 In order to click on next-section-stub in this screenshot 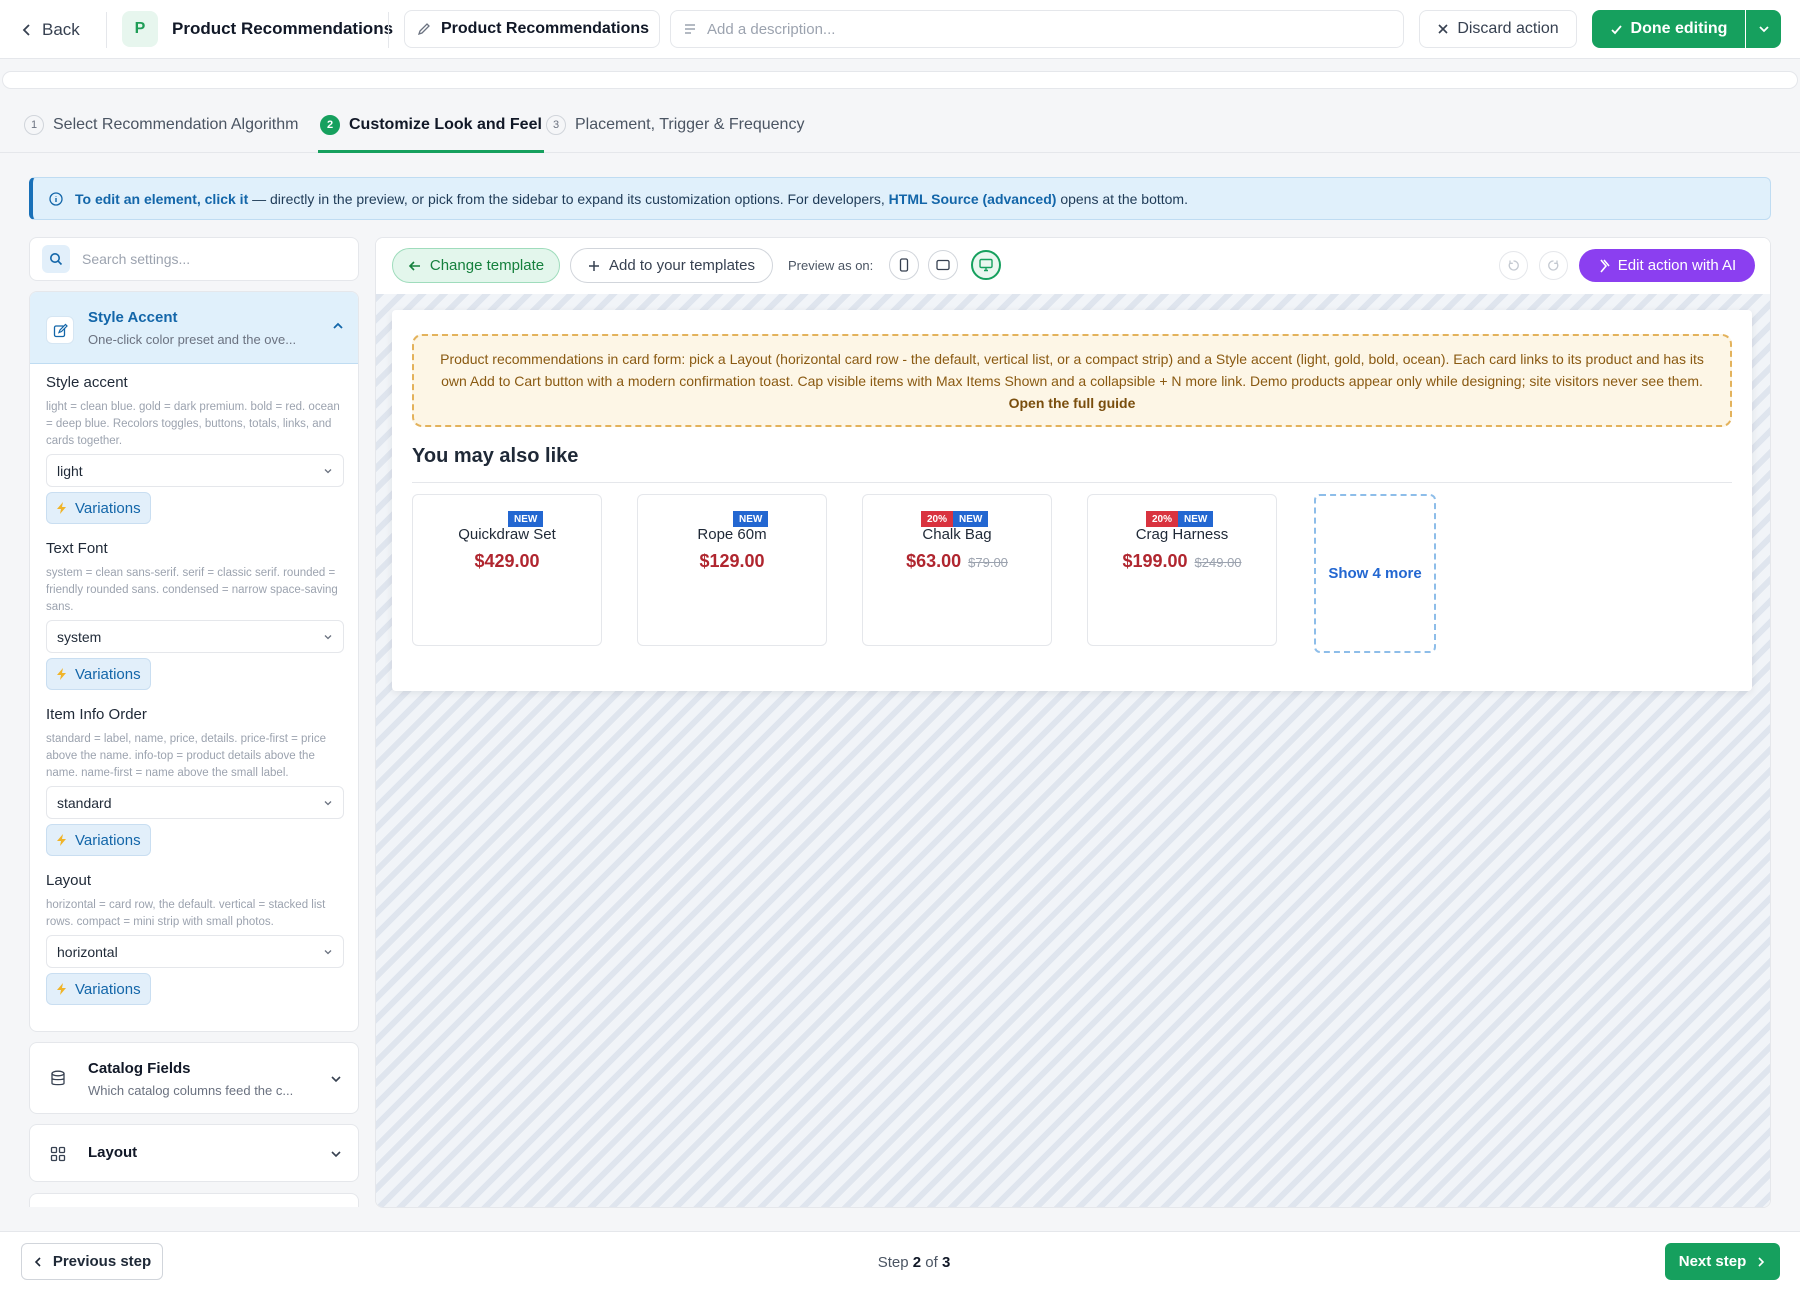, I will do `click(194, 1200)`.